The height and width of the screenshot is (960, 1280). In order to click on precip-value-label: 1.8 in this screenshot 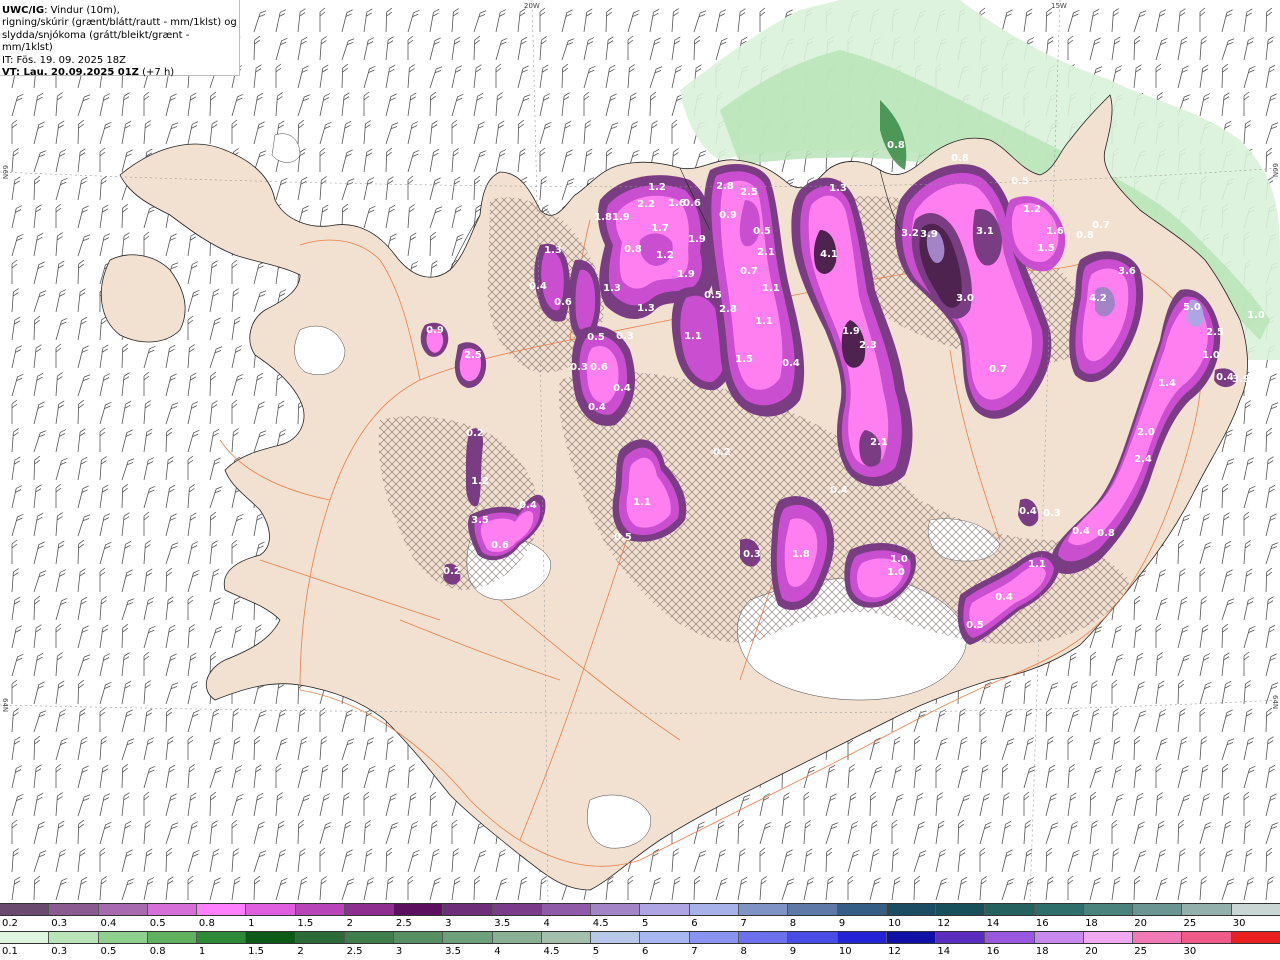, I will do `click(801, 554)`.